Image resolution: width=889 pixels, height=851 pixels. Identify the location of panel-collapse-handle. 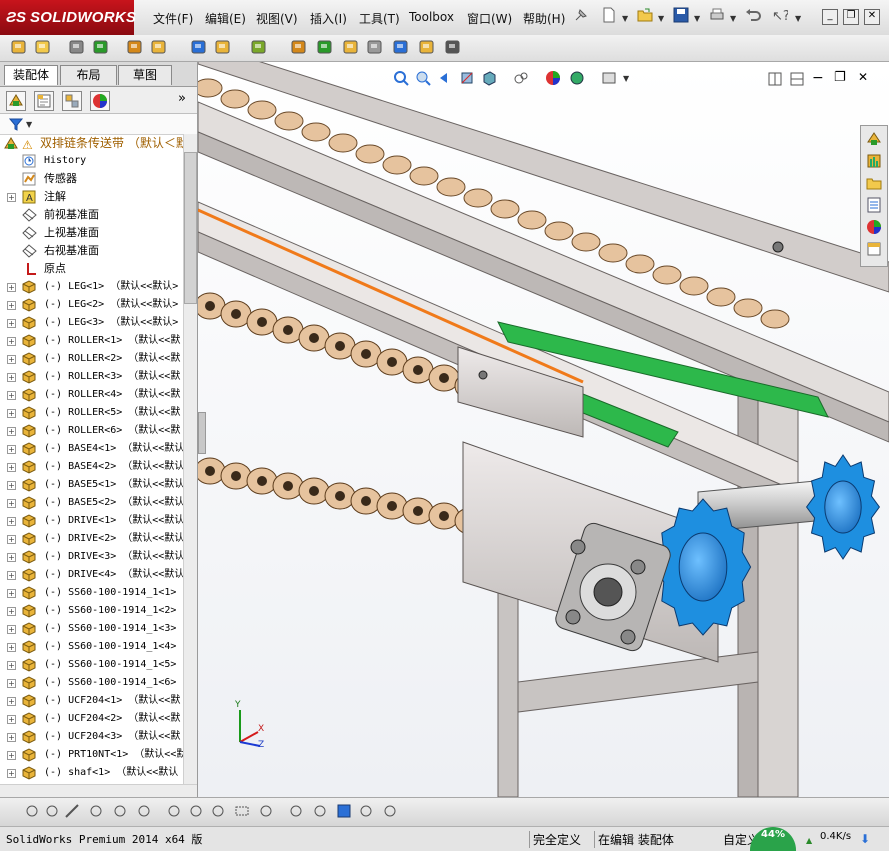
(202, 433).